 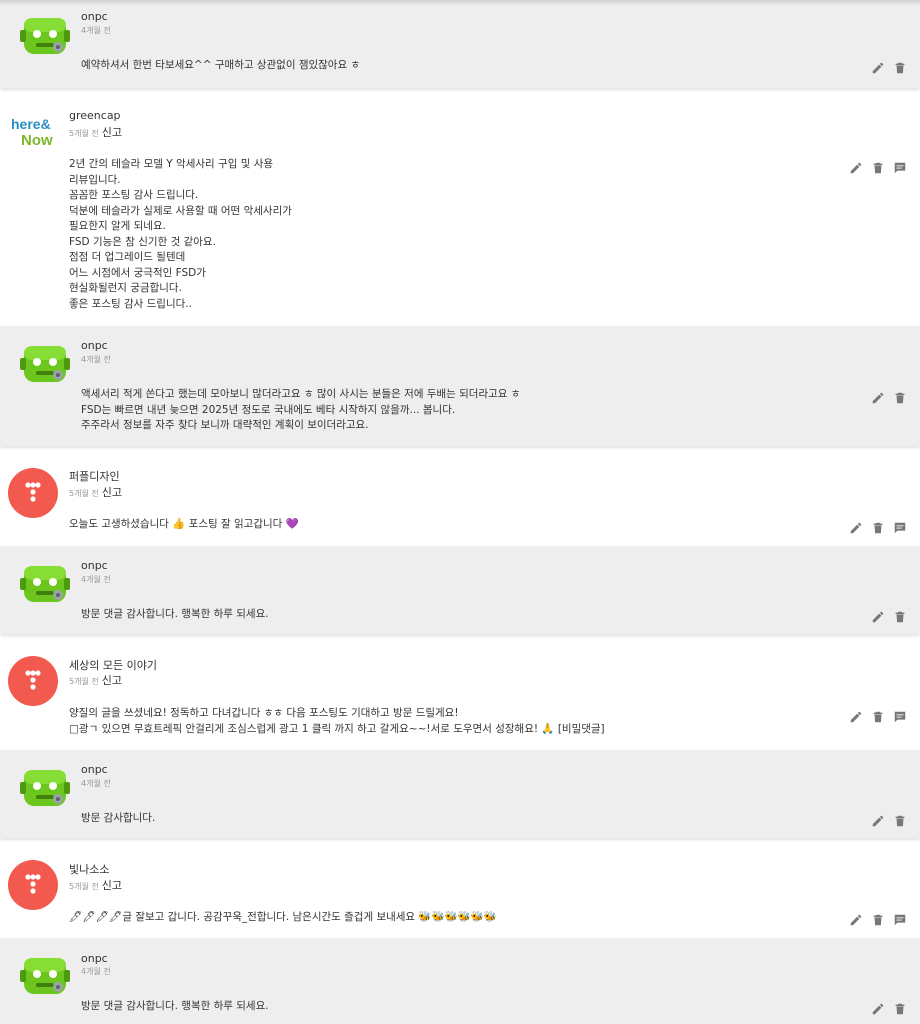 I want to click on reply-item: onpc 4개월 전 방문 감사합니다., so click(x=460, y=794).